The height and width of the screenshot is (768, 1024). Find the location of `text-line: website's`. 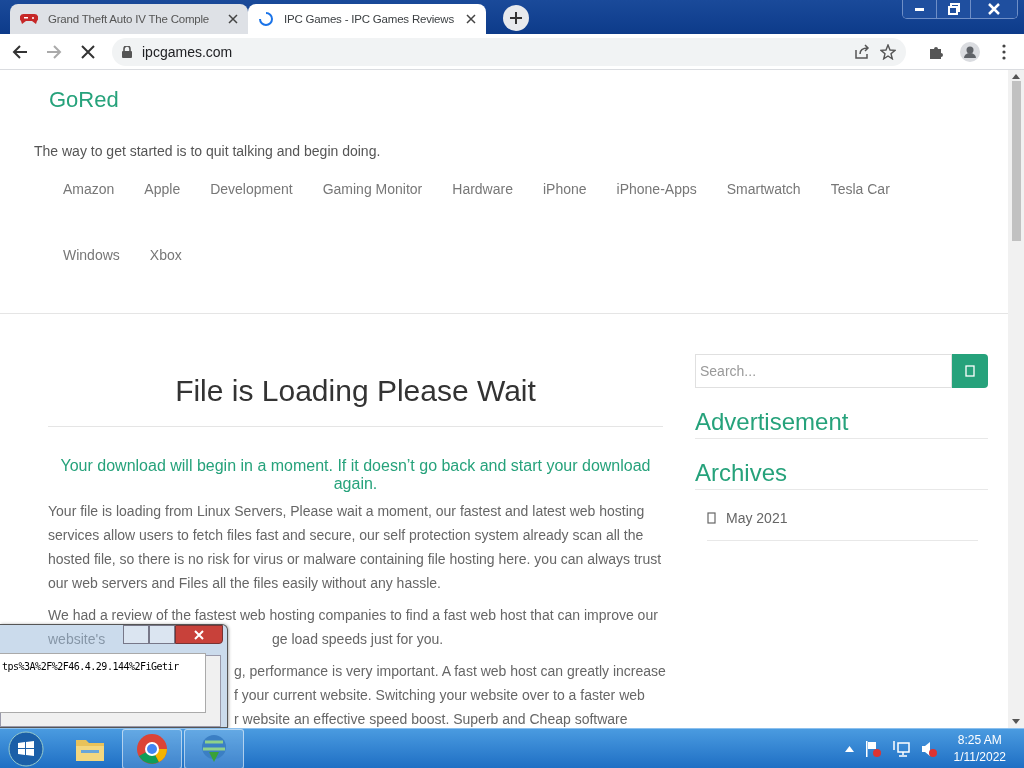

text-line: website's is located at coordinates (77, 639).